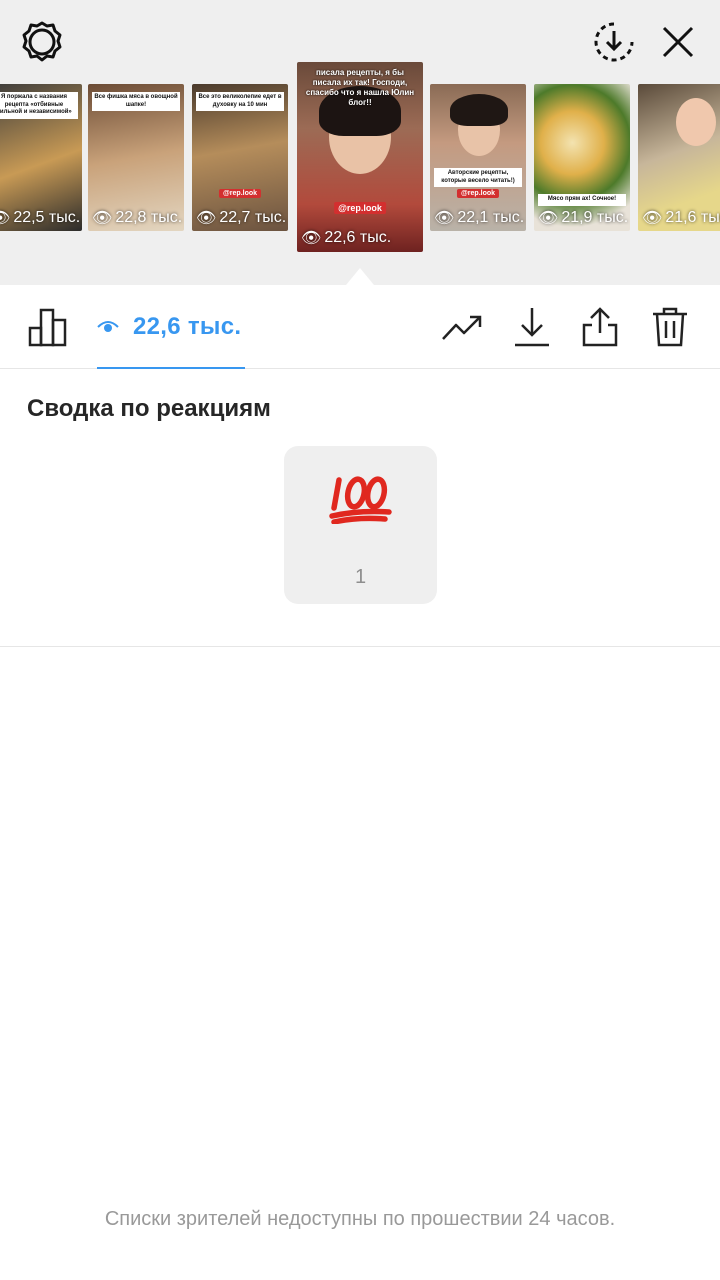  Describe the element at coordinates (583, 218) in the screenshot. I see `story-views: 👁 21,9 тыс.` at that location.